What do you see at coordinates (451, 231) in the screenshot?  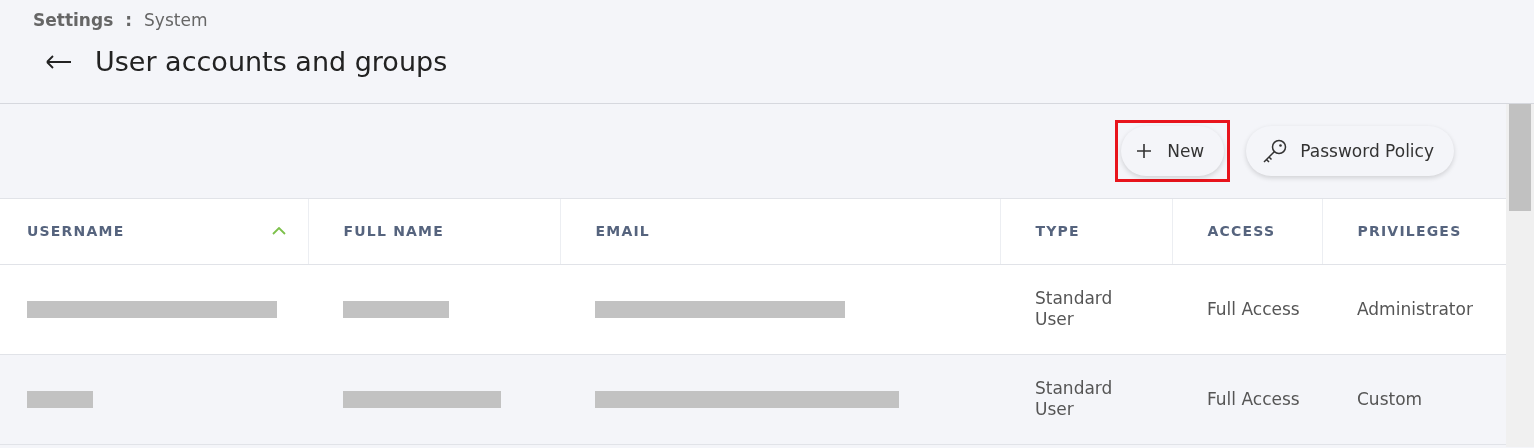 I see `column-header: FULL NAME` at bounding box center [451, 231].